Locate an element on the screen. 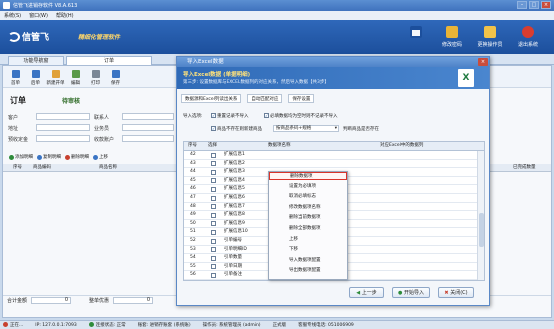  save-icon is located at coordinates (115, 74).